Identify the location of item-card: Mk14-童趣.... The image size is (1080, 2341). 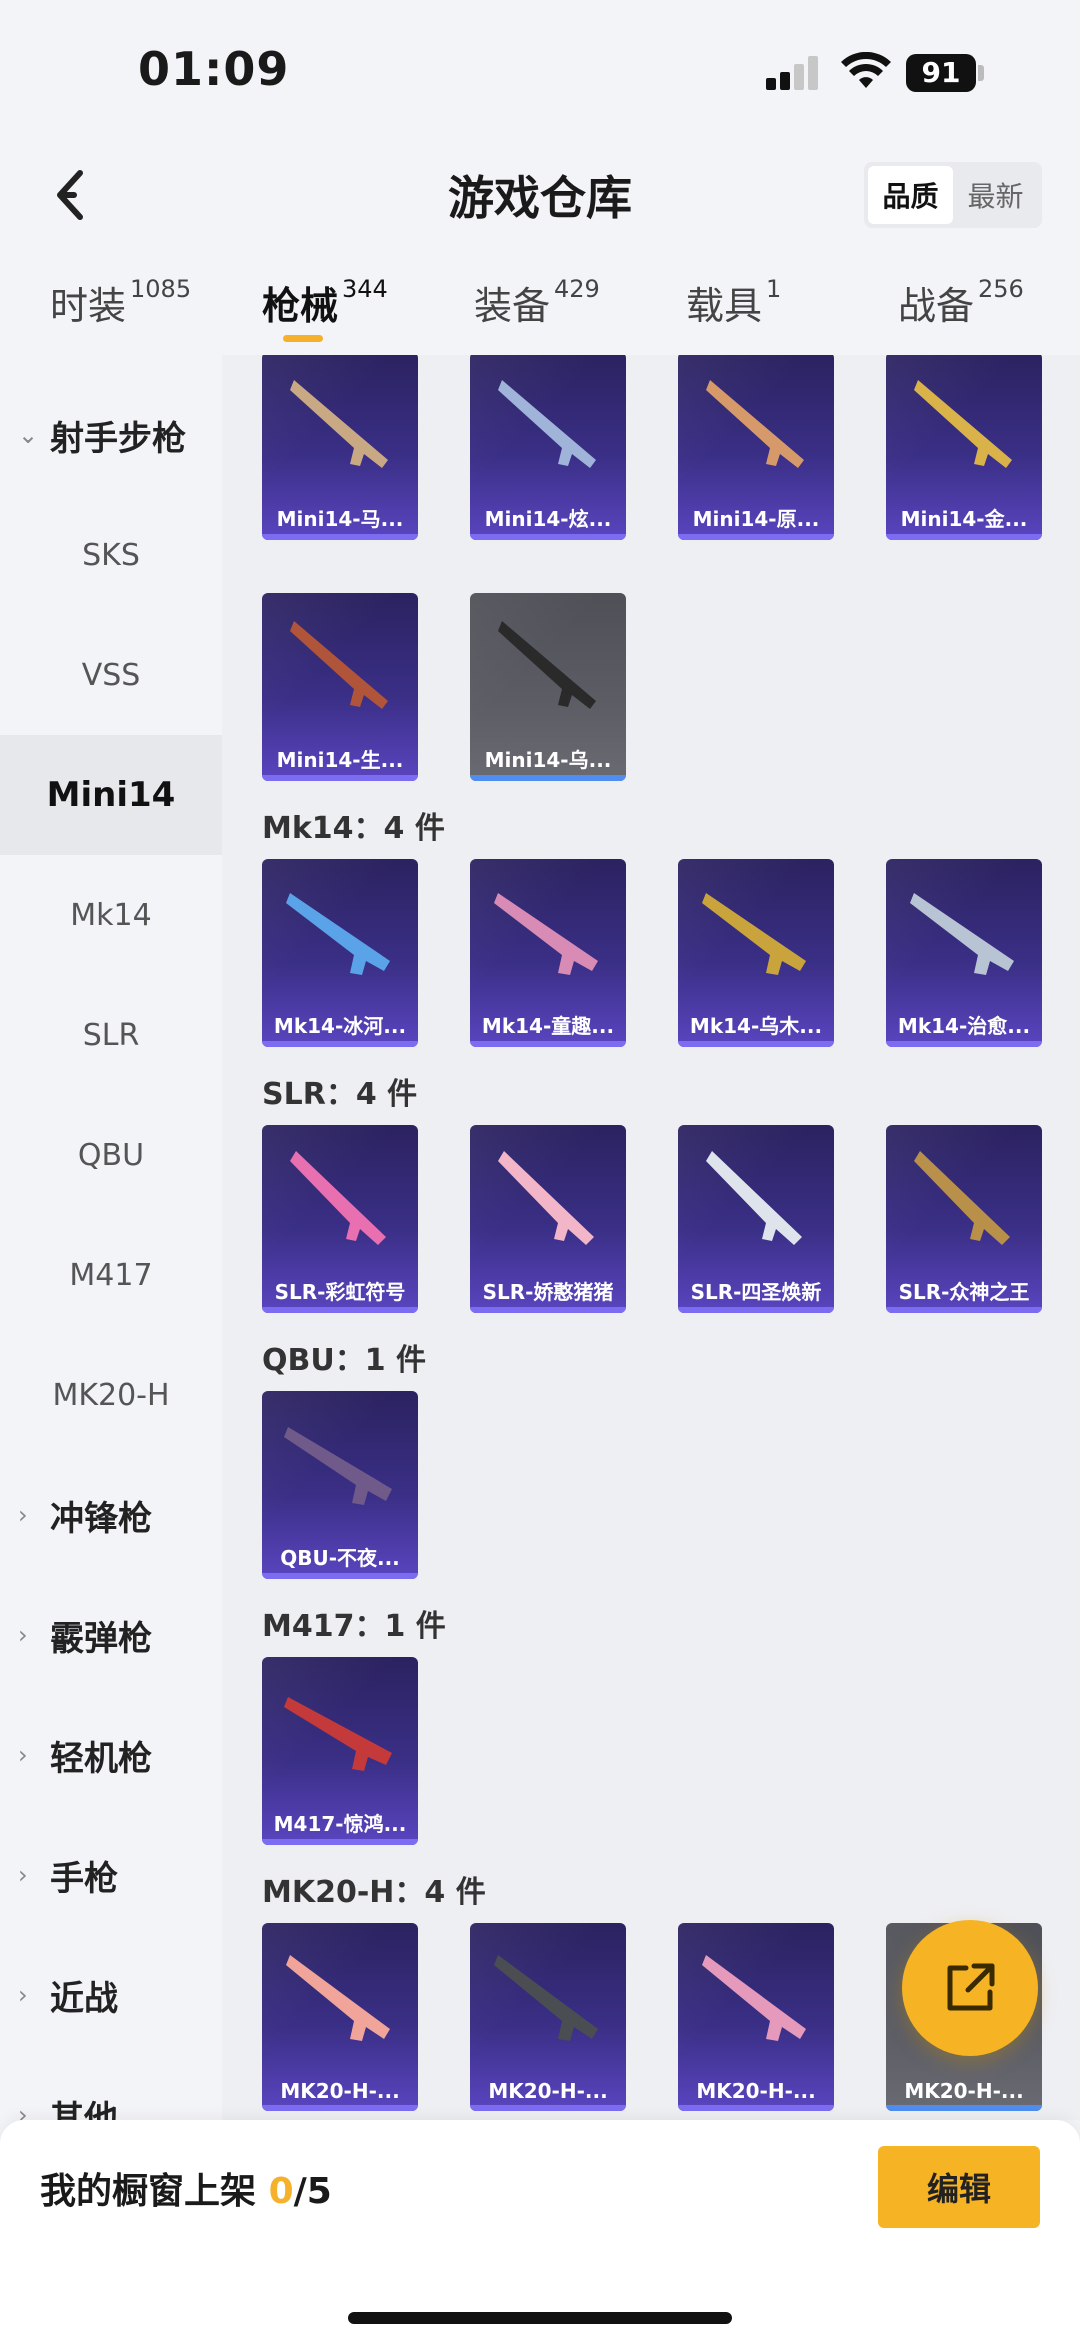
(548, 953).